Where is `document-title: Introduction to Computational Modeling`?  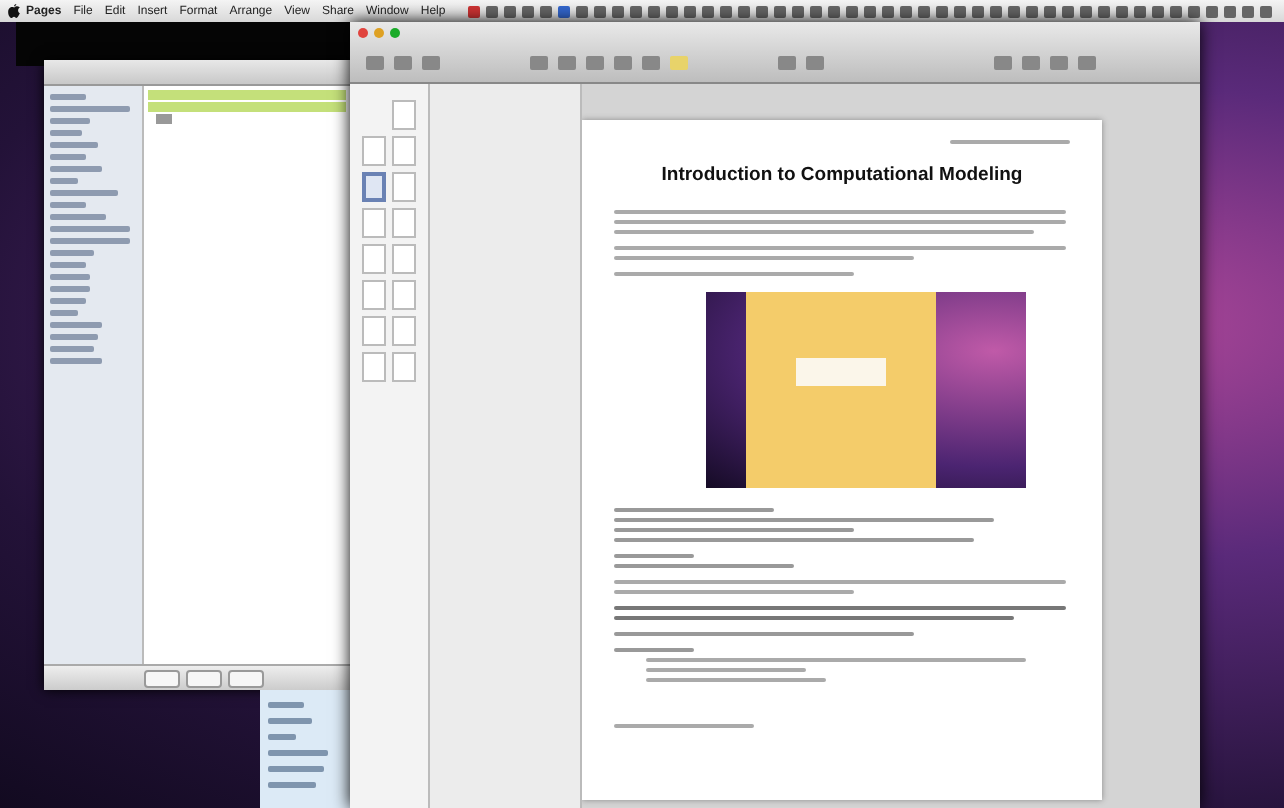 document-title: Introduction to Computational Modeling is located at coordinates (842, 175).